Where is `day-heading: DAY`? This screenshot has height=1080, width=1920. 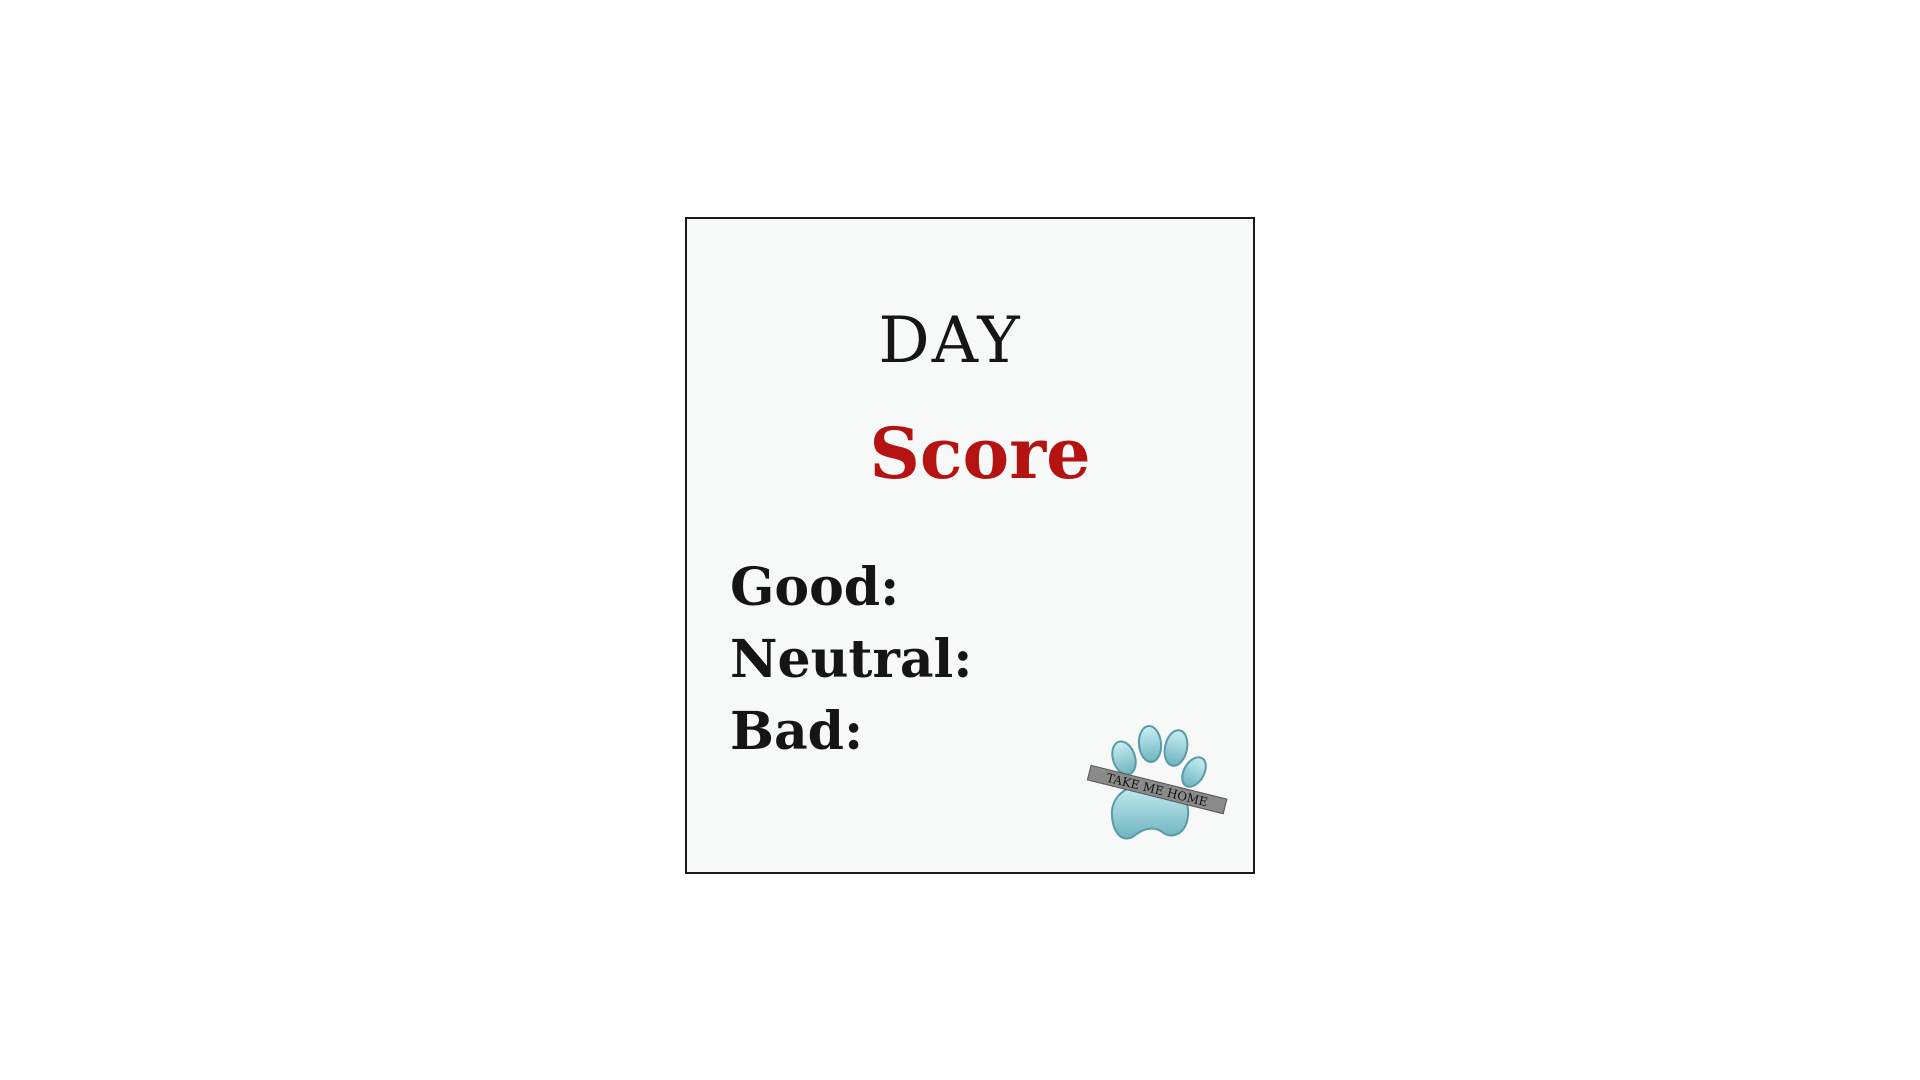 day-heading: DAY is located at coordinates (950, 341).